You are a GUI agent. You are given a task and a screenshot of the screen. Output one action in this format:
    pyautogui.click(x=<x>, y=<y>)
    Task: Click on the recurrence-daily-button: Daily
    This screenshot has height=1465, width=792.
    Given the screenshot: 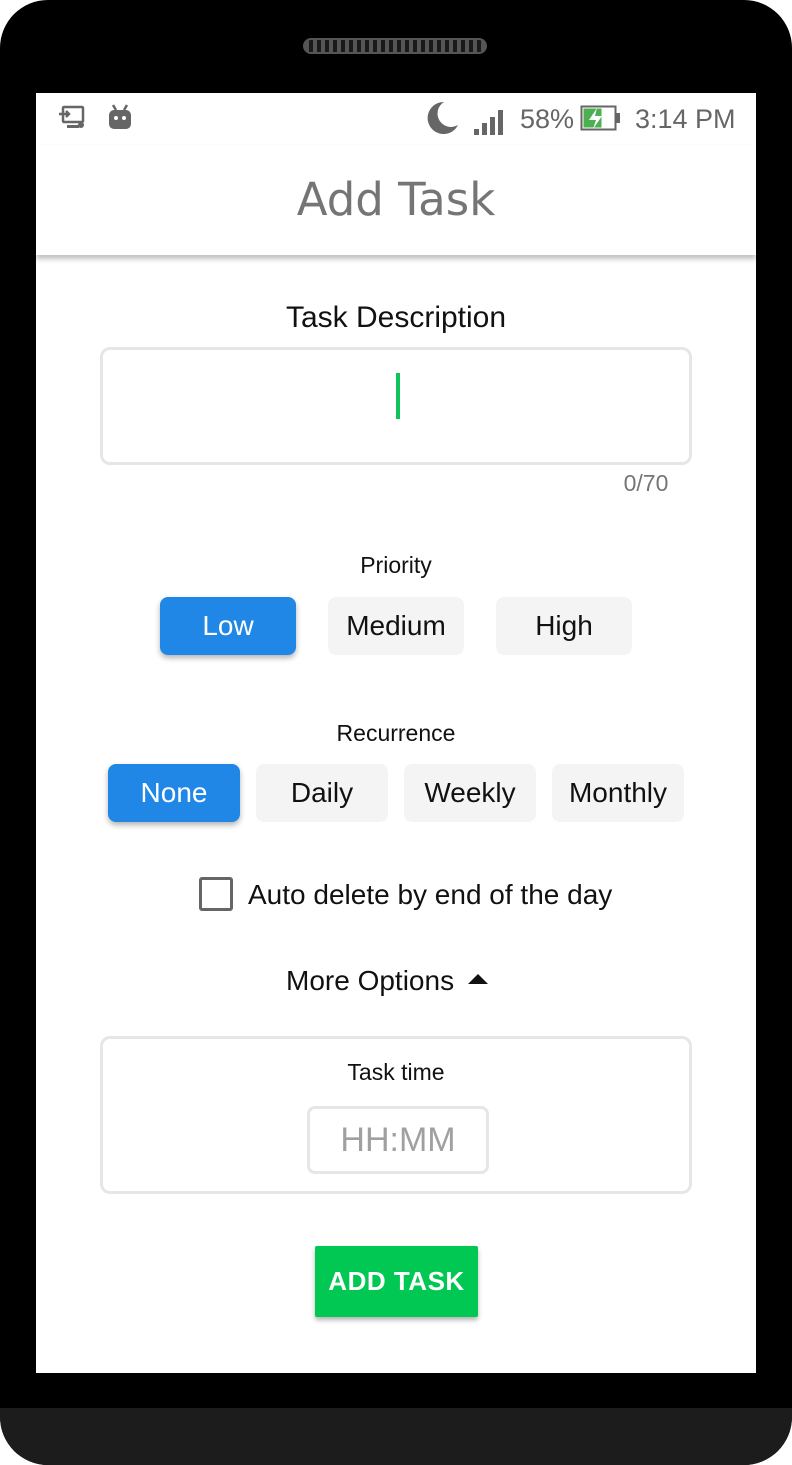 What is the action you would take?
    pyautogui.click(x=322, y=793)
    